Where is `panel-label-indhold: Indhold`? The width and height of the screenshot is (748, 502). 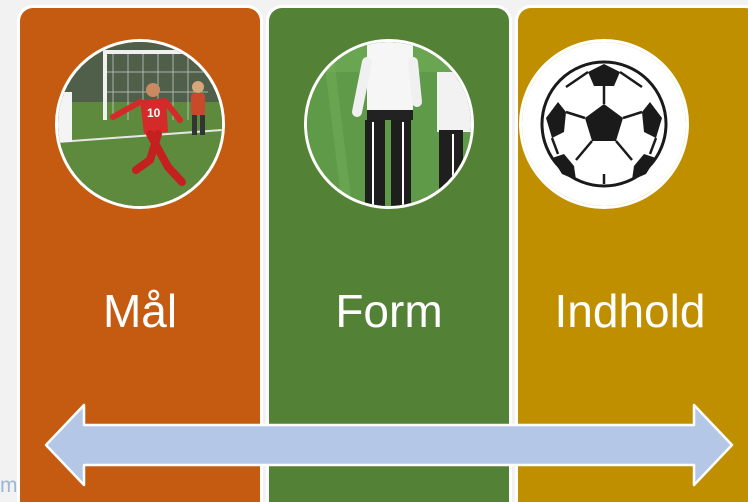
panel-label-indhold: Indhold is located at coordinates (630, 311).